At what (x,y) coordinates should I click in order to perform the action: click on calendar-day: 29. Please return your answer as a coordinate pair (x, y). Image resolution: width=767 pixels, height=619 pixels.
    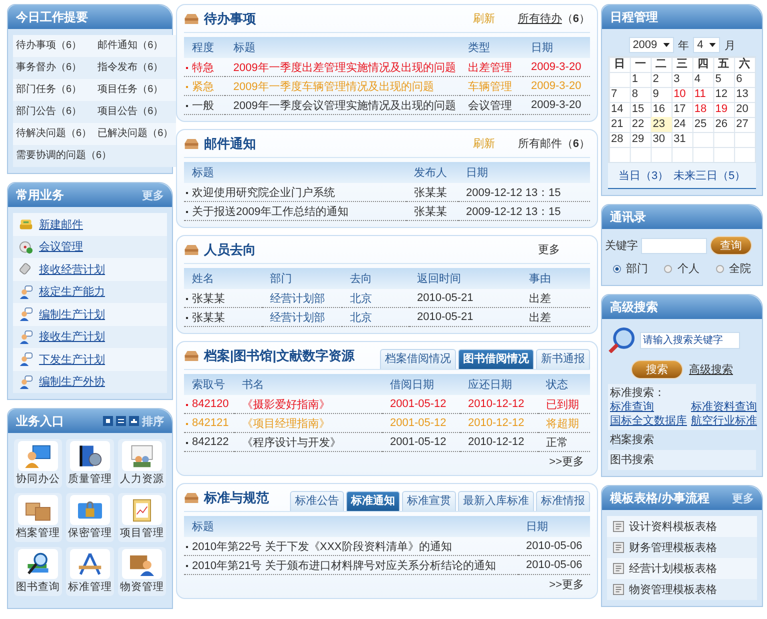
    Looking at the image, I should click on (640, 139).